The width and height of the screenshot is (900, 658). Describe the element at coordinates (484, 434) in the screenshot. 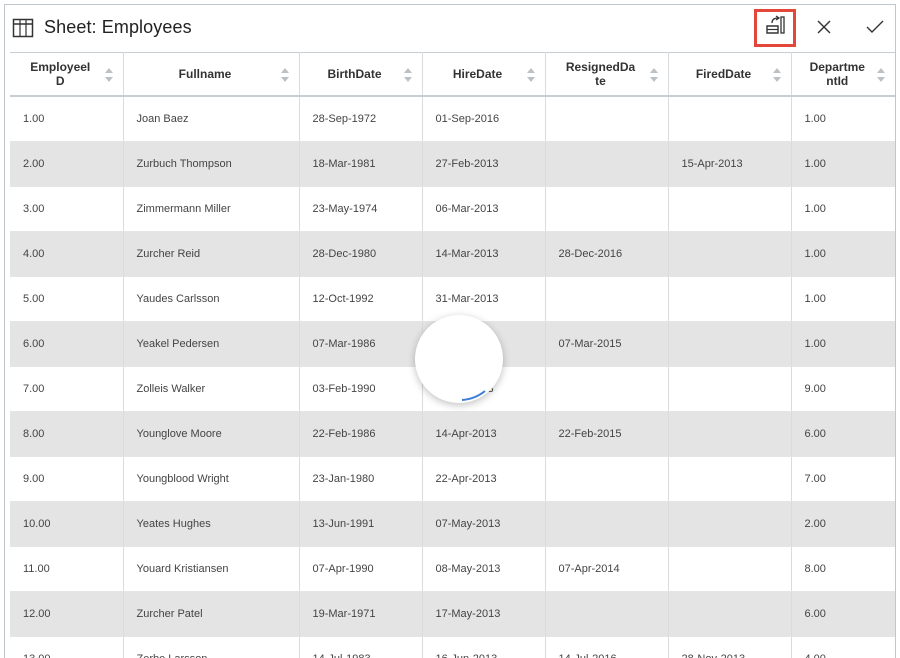

I see `table-cell: 14-Apr-2013` at that location.